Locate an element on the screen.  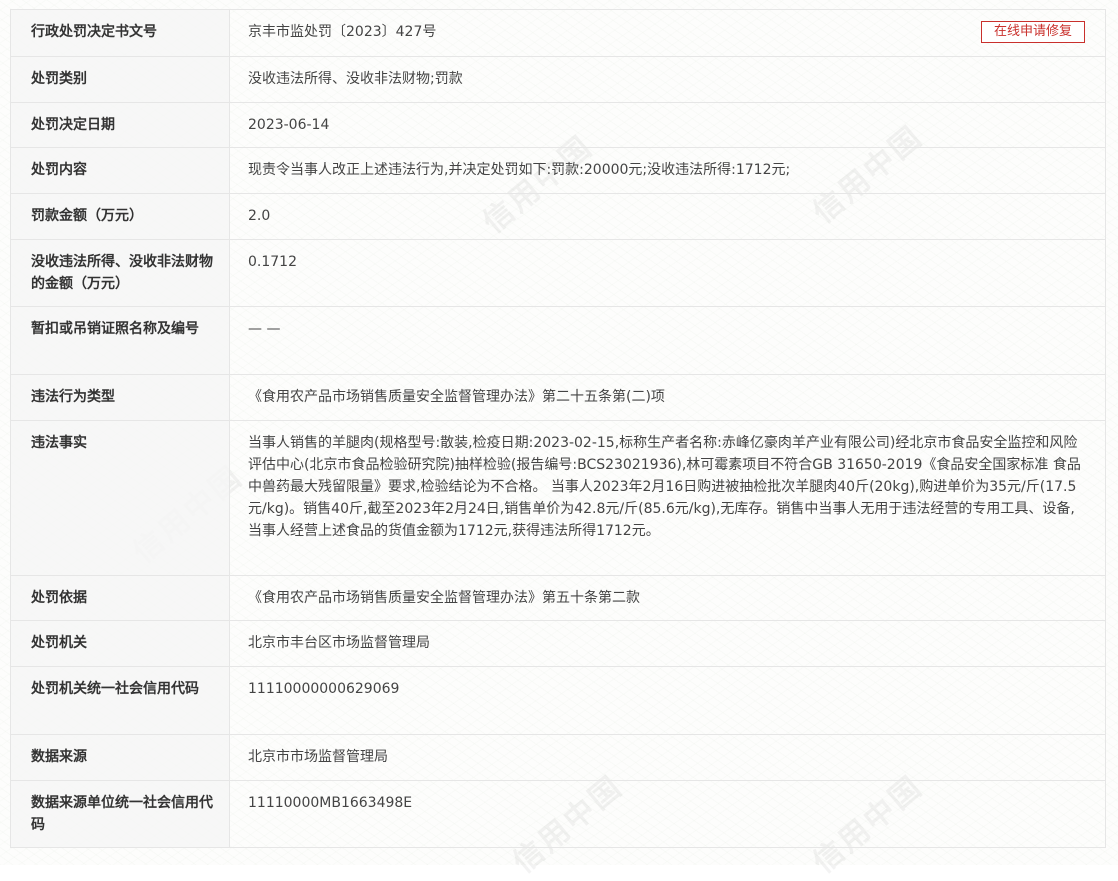
row-label: 行政处罚决定书文号 is located at coordinates (120, 33).